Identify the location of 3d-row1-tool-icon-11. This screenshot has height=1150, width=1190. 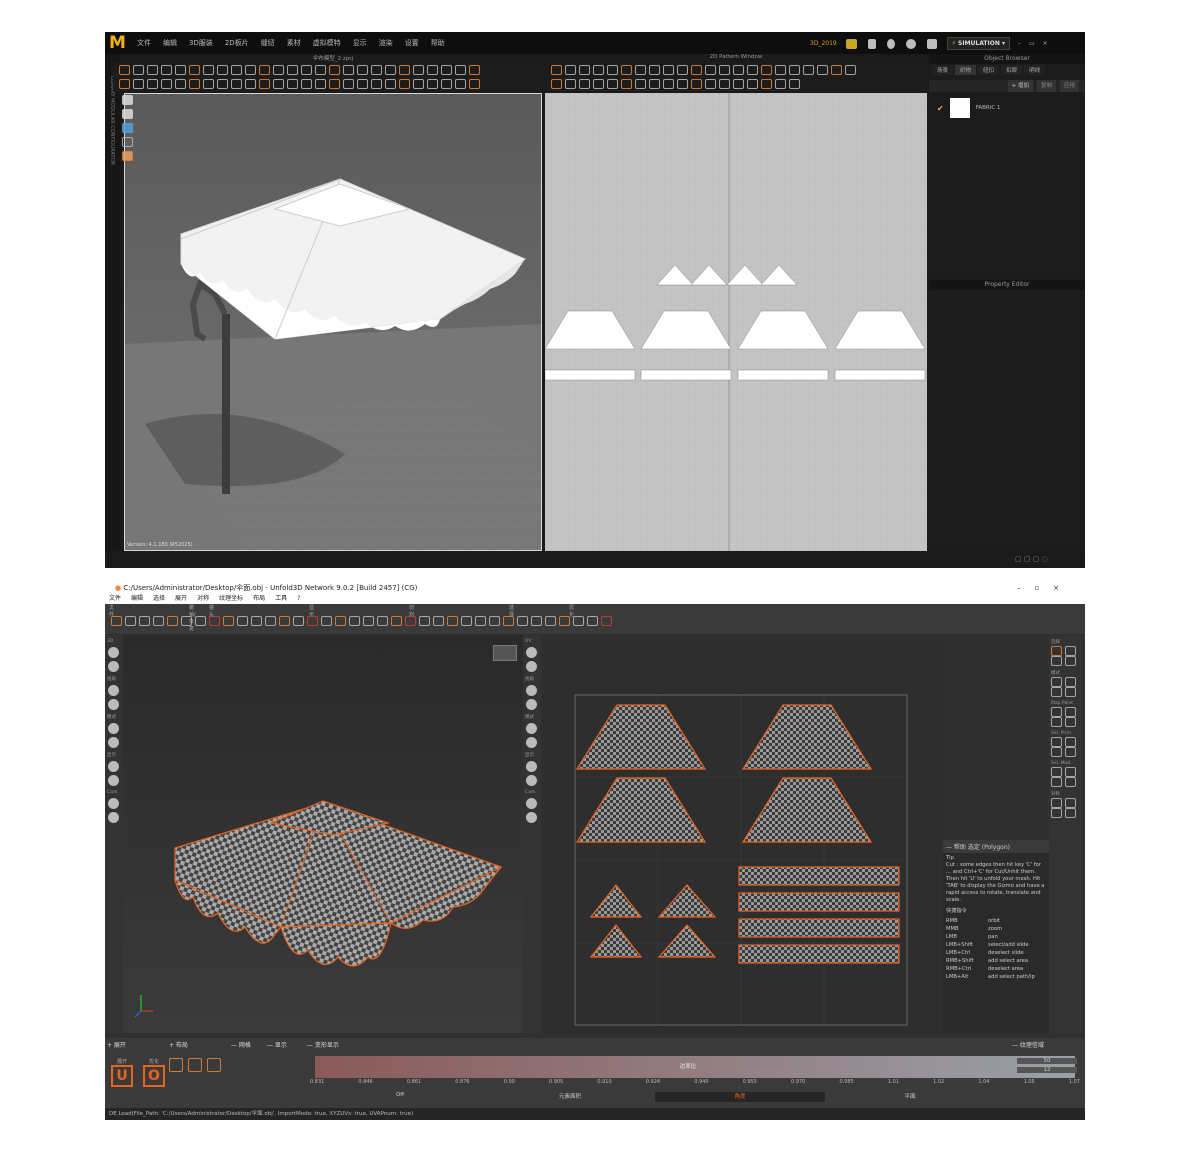
(278, 70).